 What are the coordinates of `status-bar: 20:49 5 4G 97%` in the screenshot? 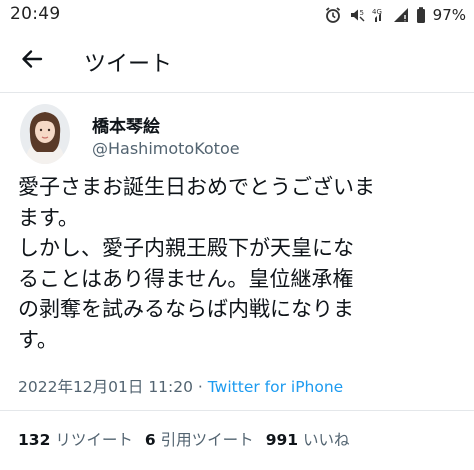 It's located at (237, 15).